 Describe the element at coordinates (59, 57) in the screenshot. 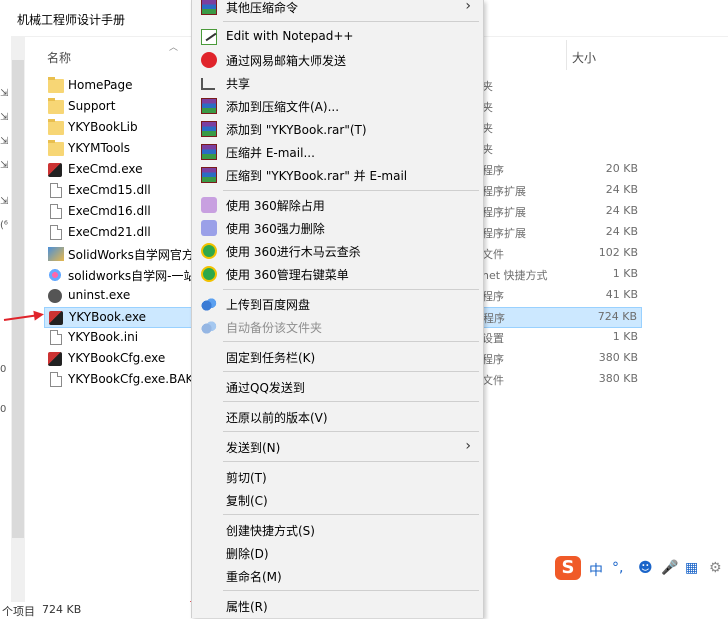

I see `column-header-name: 名称` at that location.